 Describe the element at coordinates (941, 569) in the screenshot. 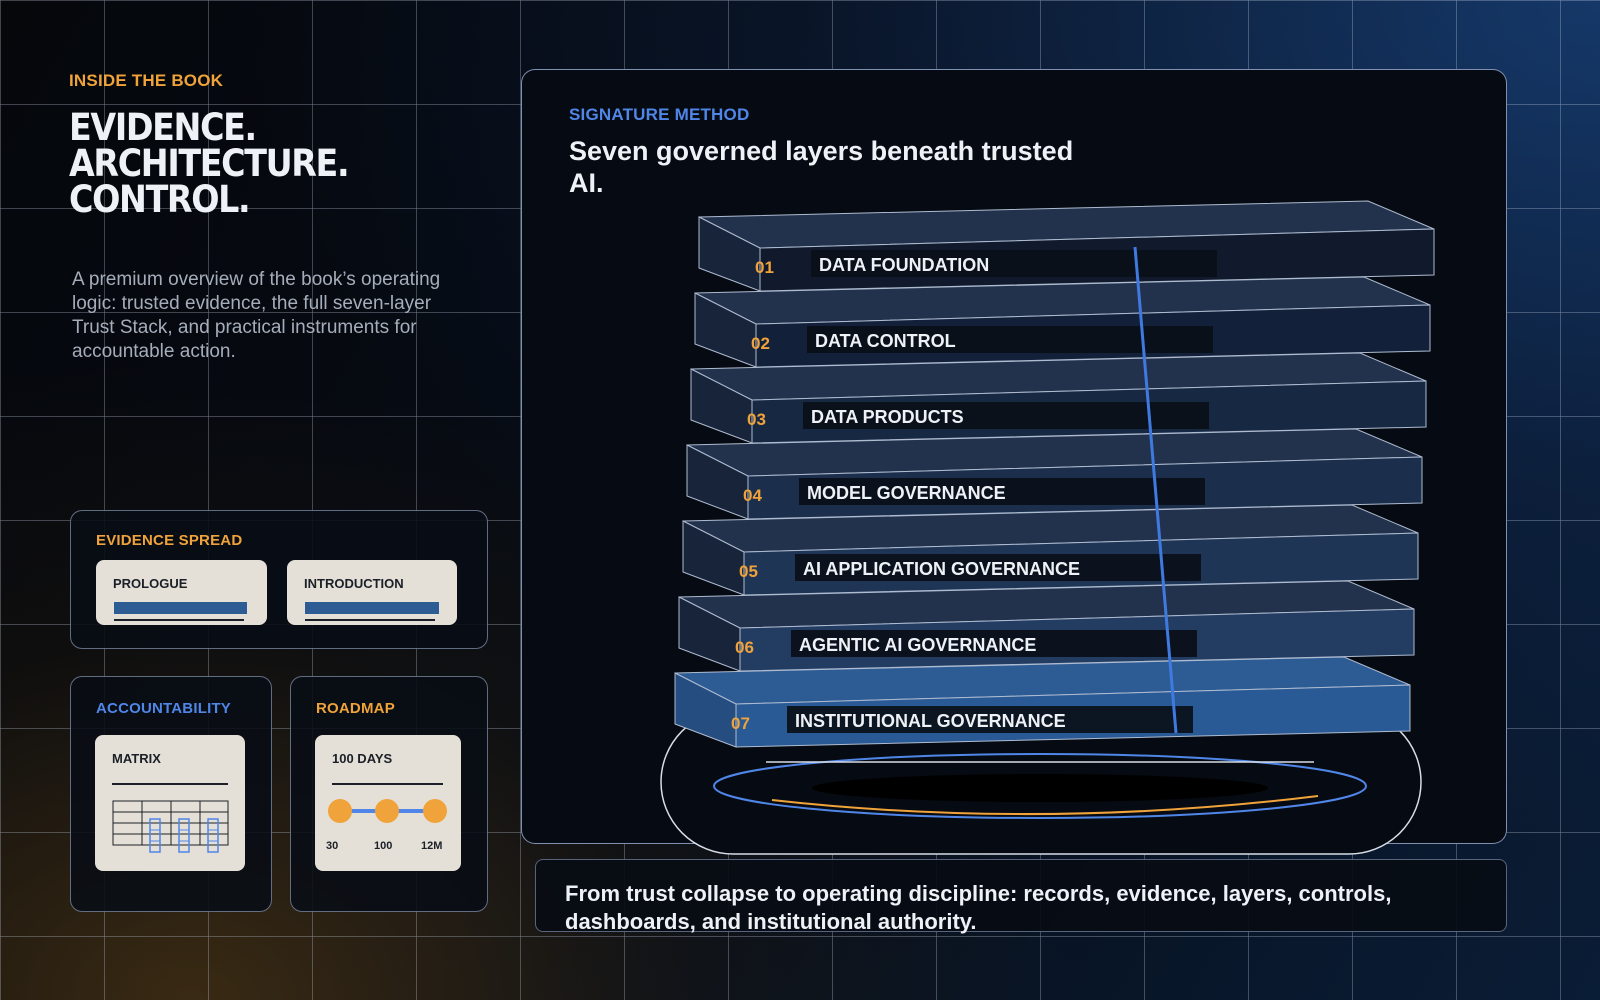

I see `layer-label: AI APPLICATION GOVERNANCE` at that location.